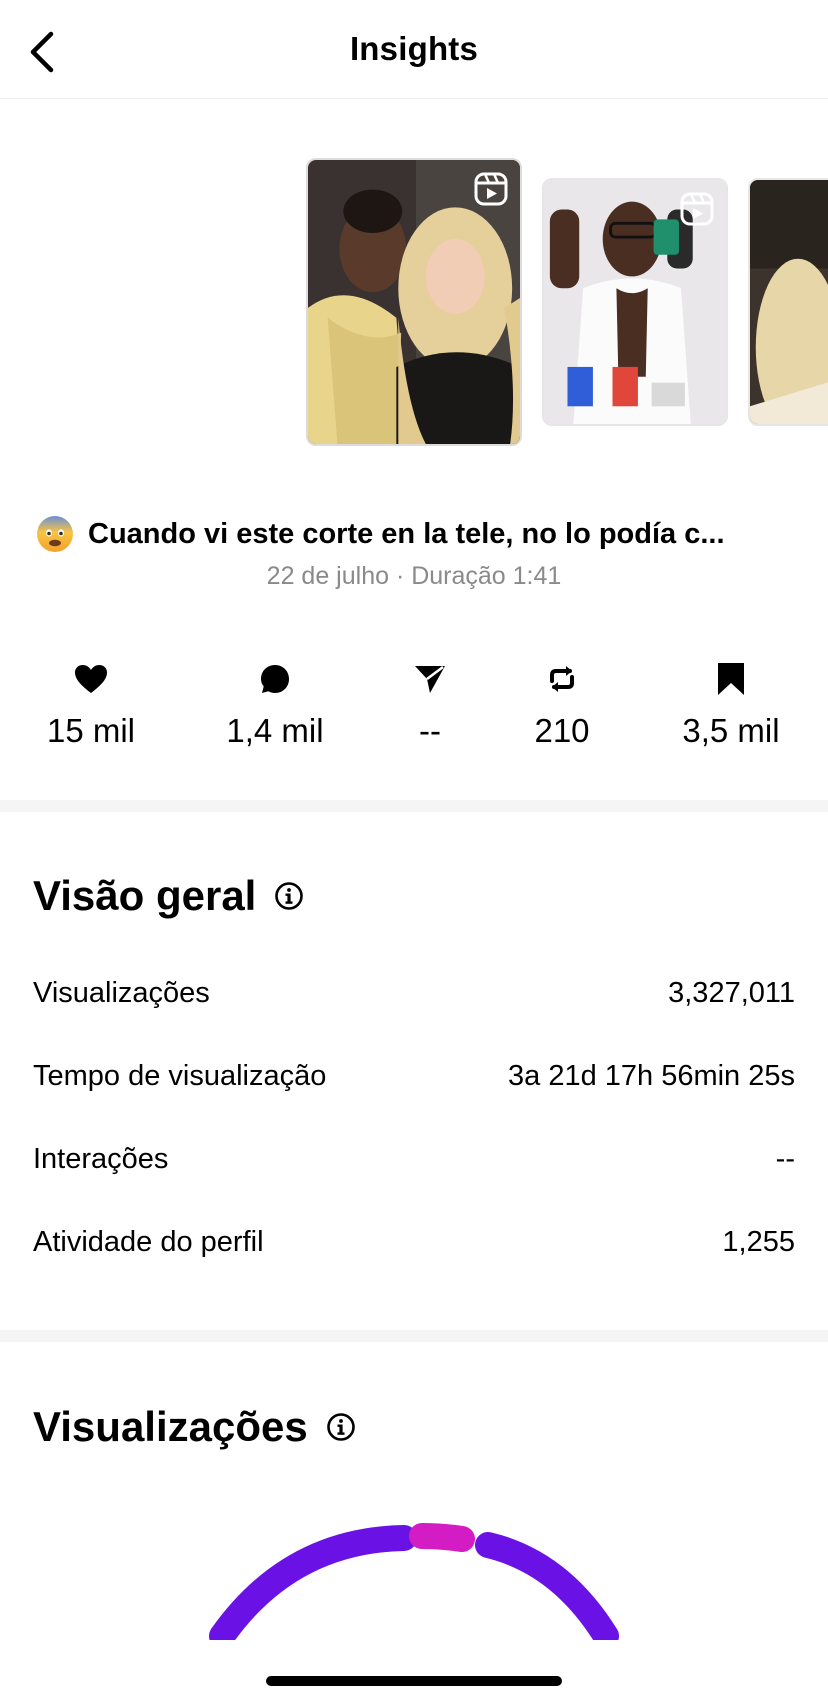  I want to click on overview-title: Visão geral, so click(168, 896).